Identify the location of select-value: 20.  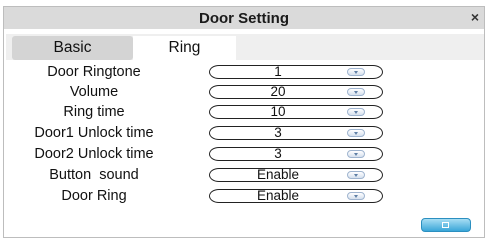
(278, 91).